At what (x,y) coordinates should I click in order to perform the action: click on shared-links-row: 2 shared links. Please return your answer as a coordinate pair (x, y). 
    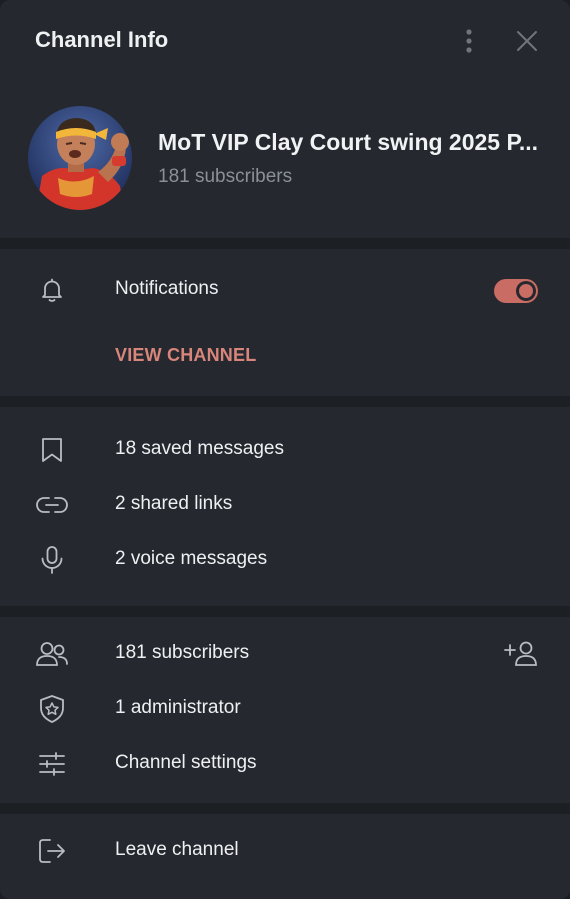
    Looking at the image, I should click on (285, 505).